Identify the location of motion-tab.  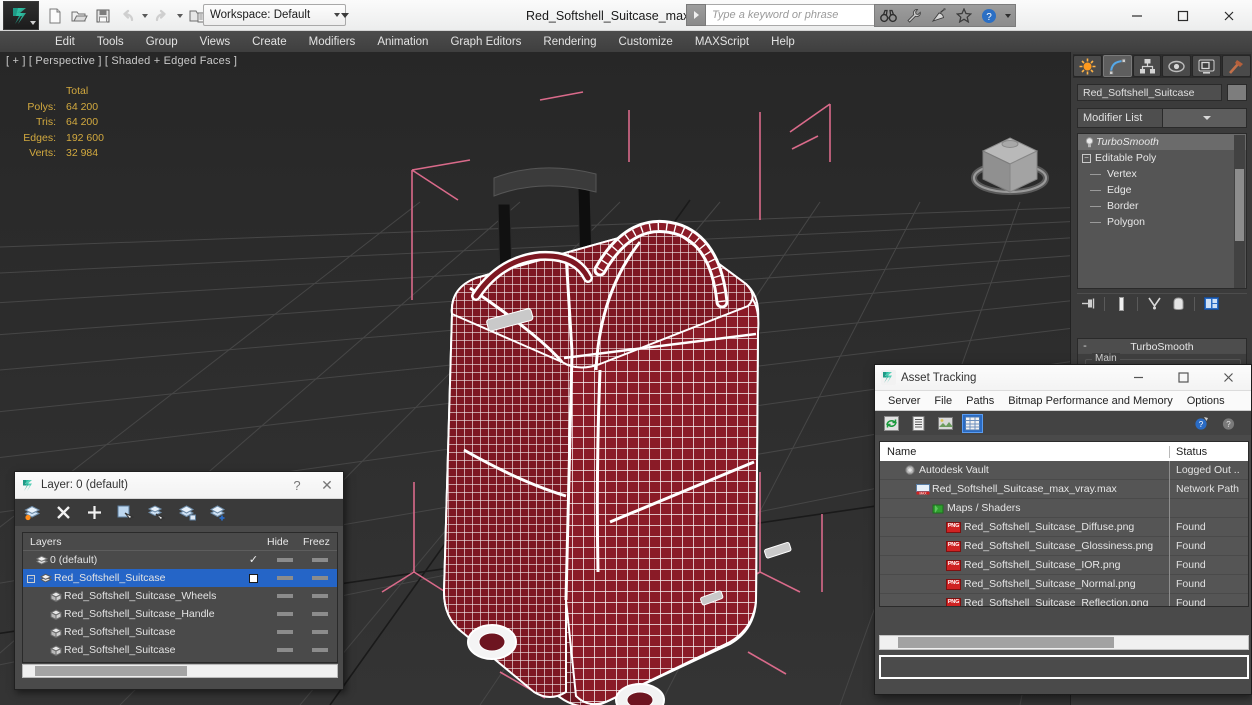
(1177, 66).